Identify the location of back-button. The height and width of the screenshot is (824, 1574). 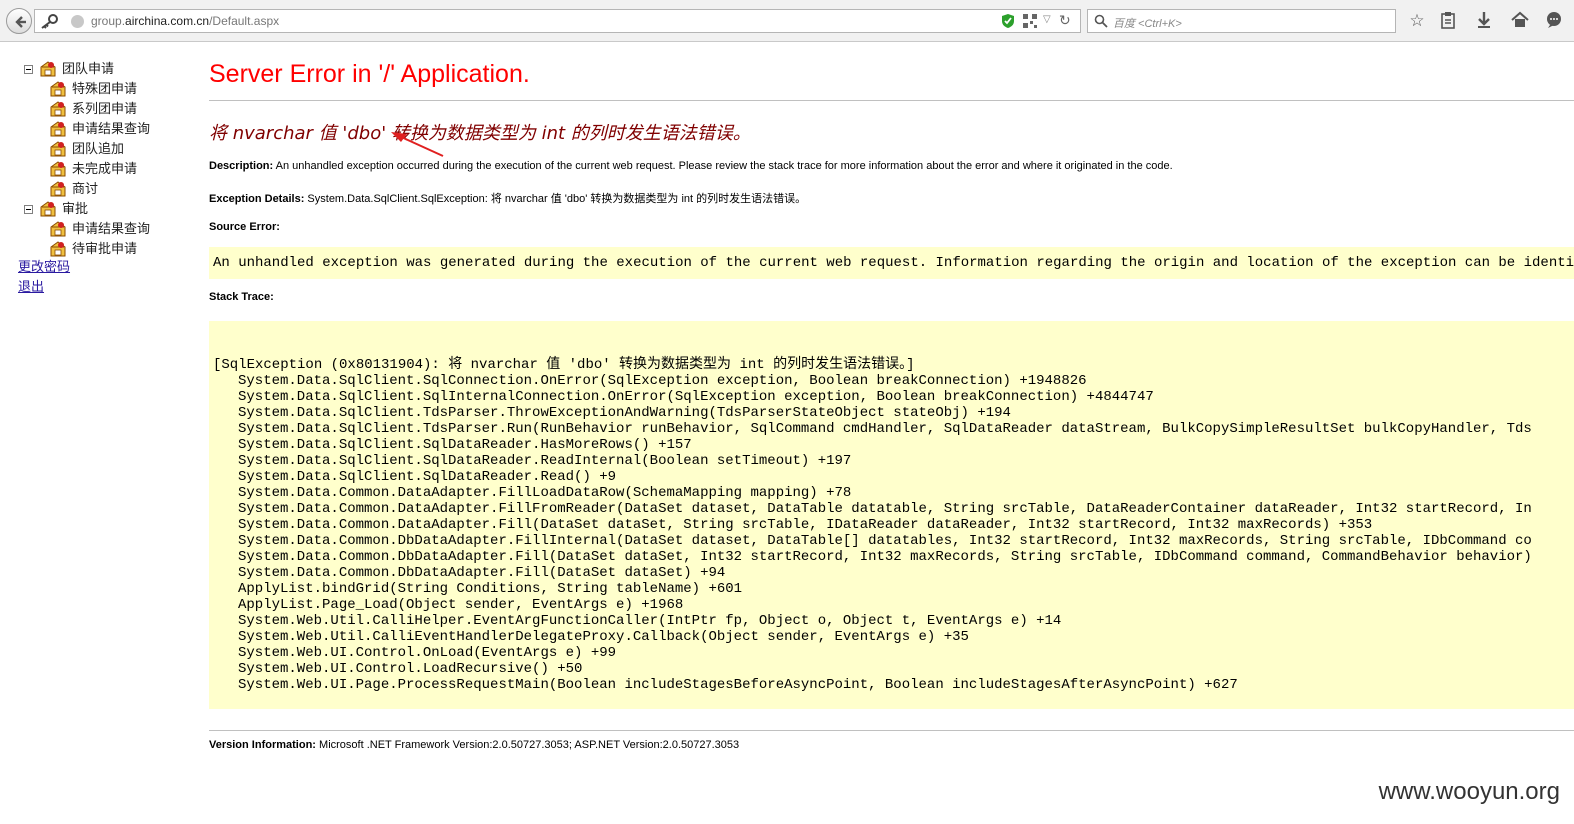
(19, 21).